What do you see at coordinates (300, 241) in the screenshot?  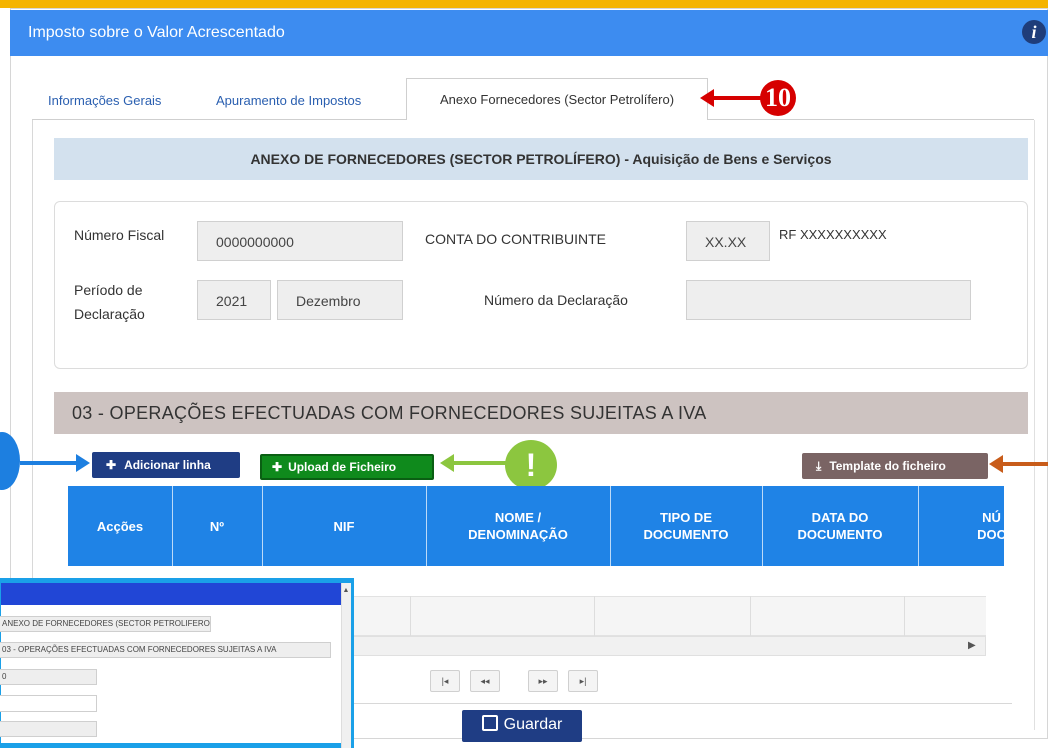 I see `nif-field: 0000000000` at bounding box center [300, 241].